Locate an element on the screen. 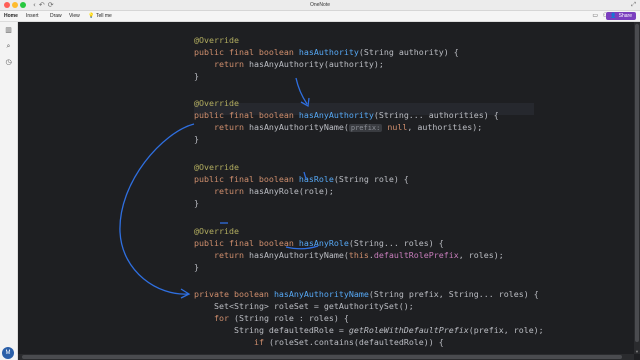 This screenshot has width=640, height=360. notebooks-icon: ▥ is located at coordinates (8, 30).